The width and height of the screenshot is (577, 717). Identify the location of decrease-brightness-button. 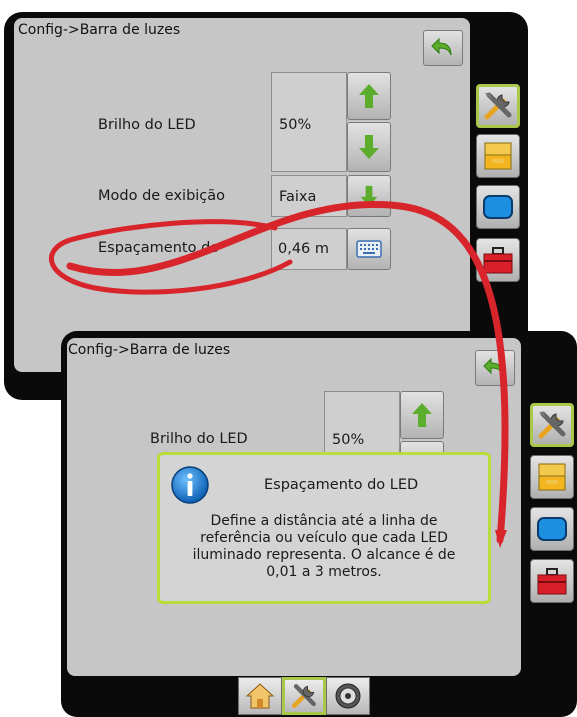
(369, 147).